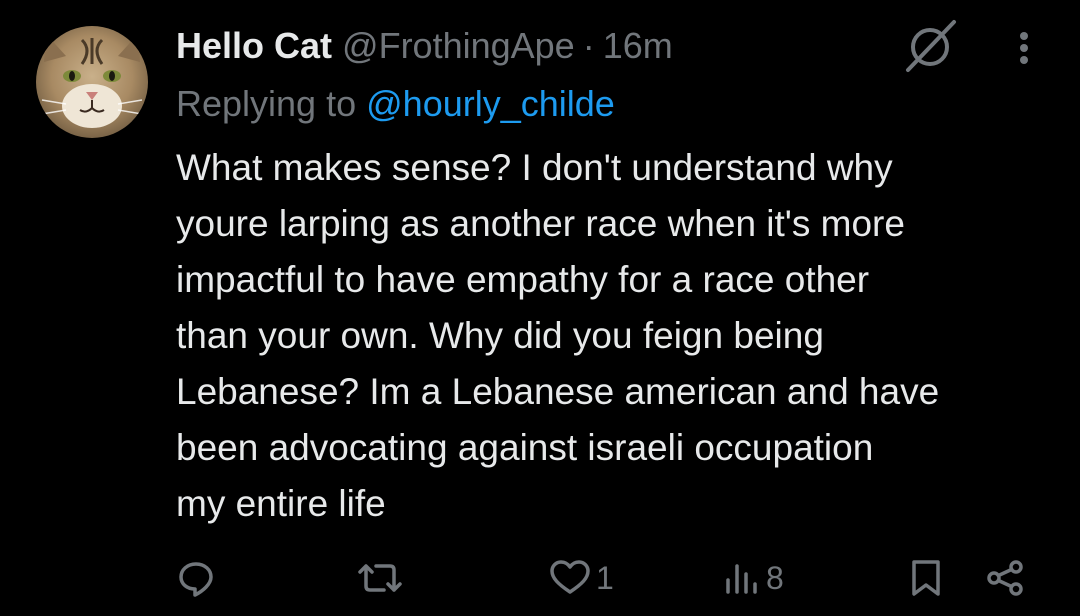 Image resolution: width=1080 pixels, height=616 pixels. I want to click on like-button: 1, so click(581, 578).